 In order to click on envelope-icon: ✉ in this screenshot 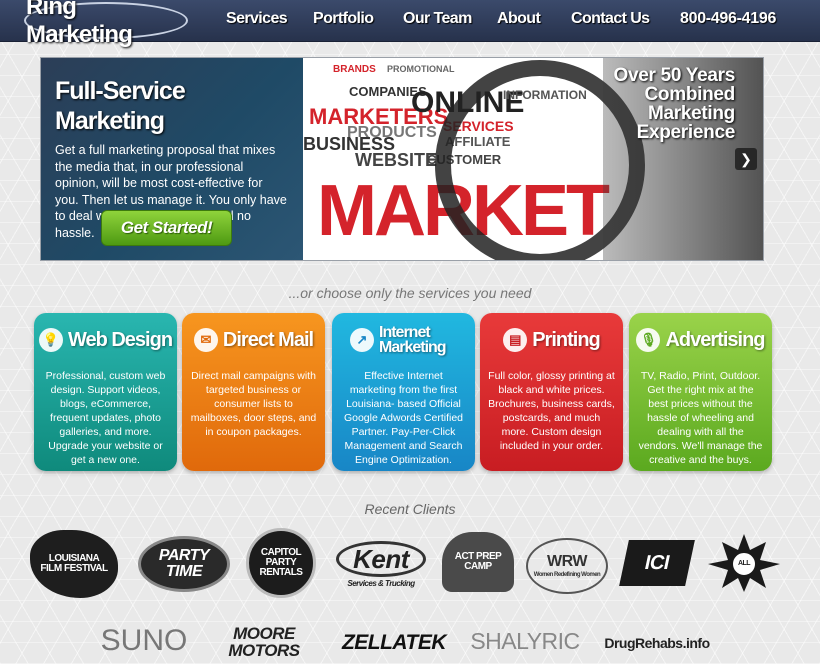, I will do `click(205, 340)`.